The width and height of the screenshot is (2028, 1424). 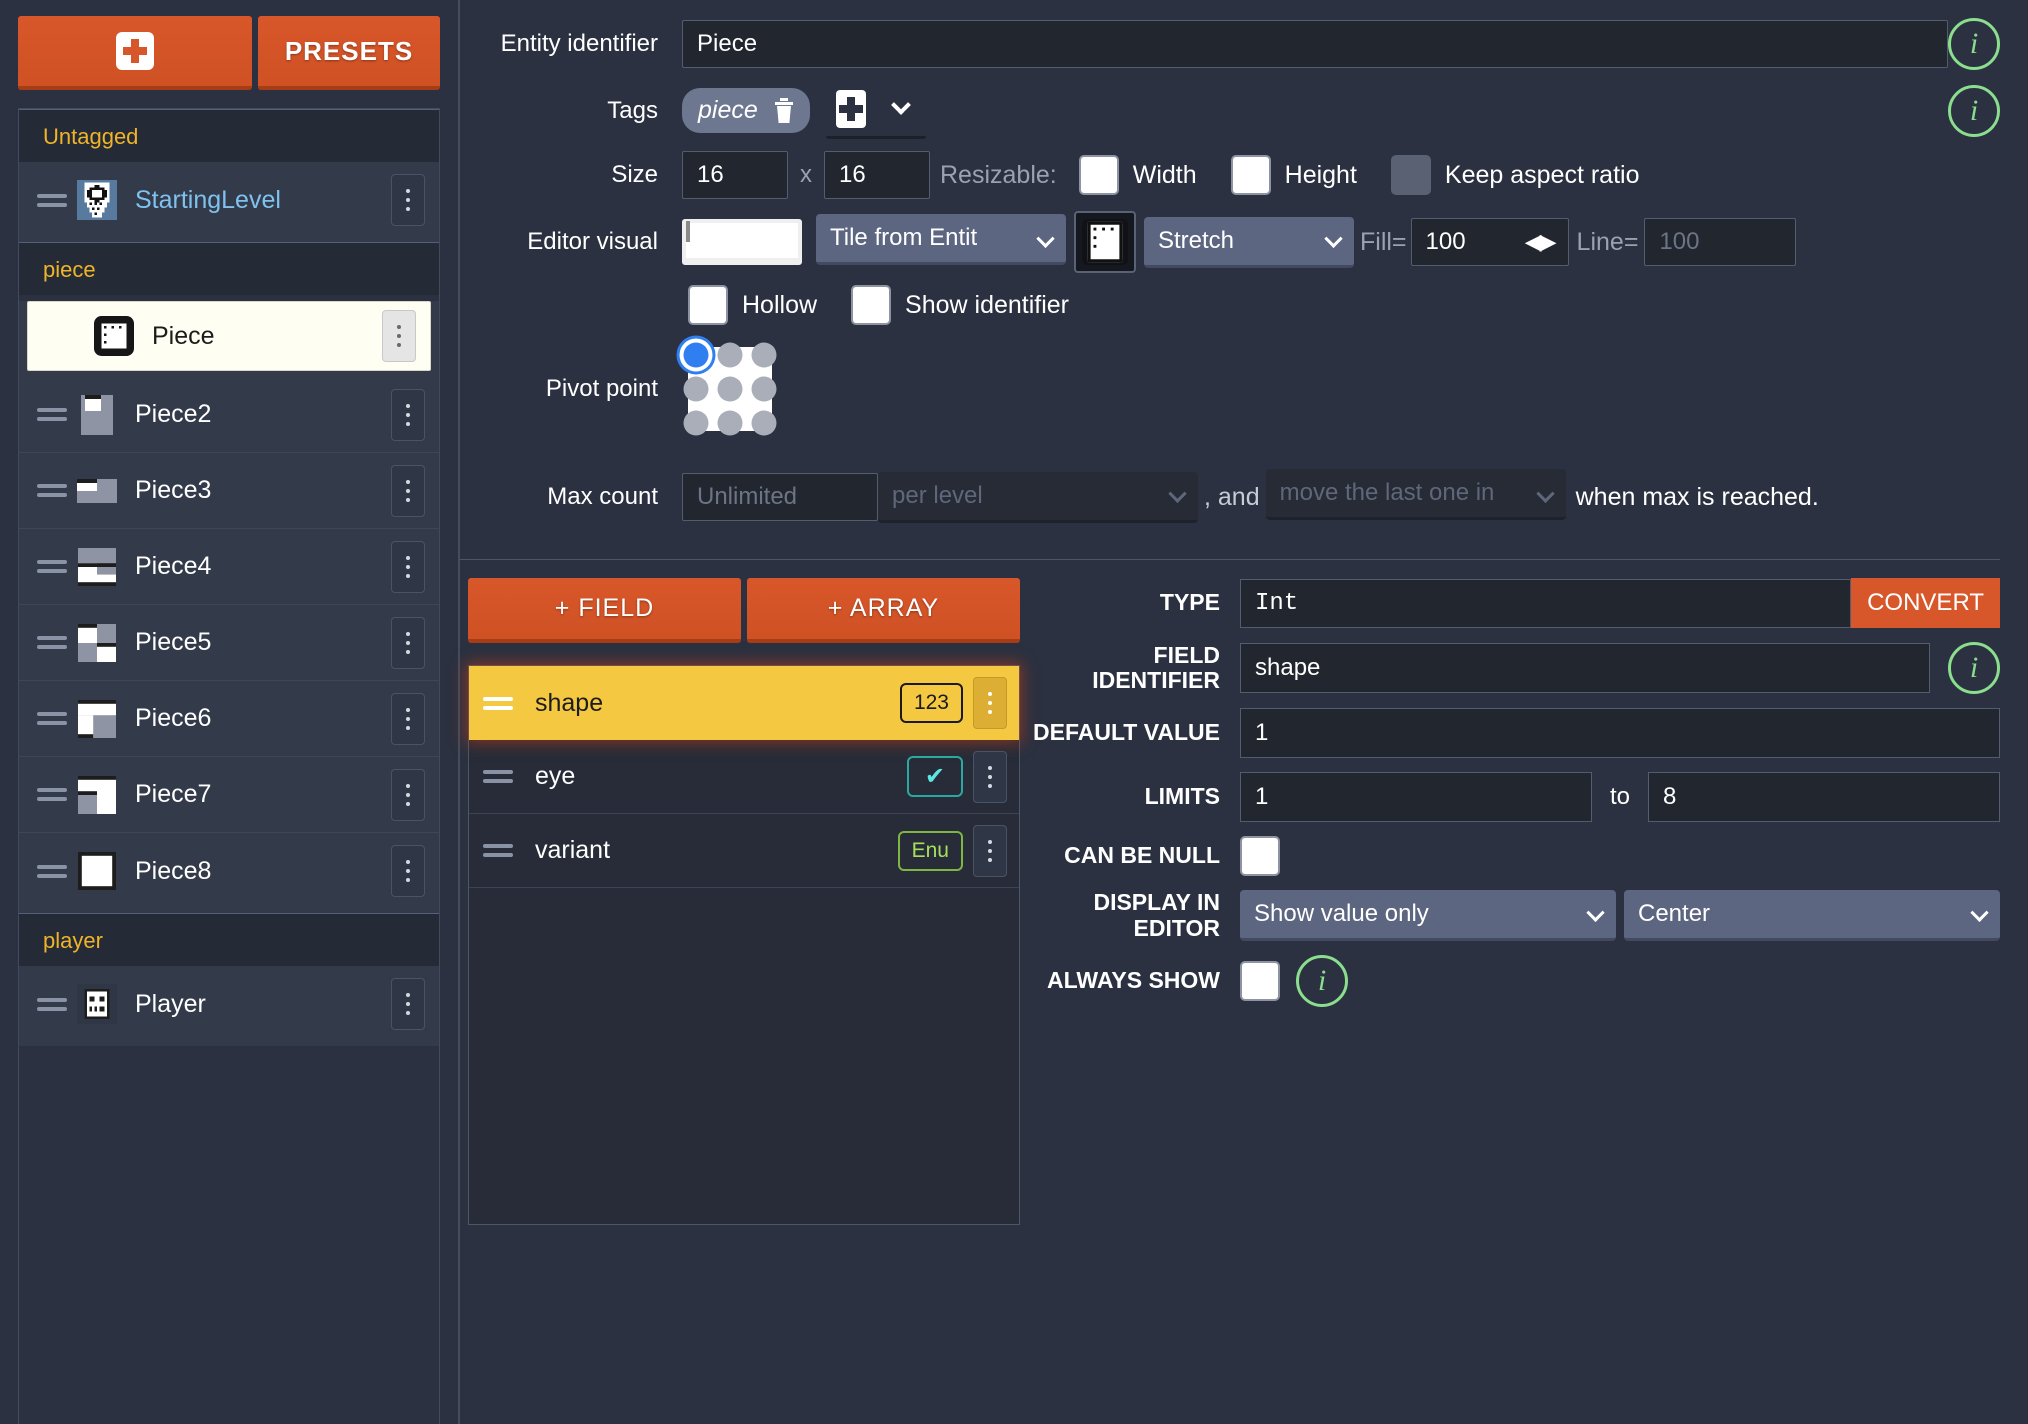 What do you see at coordinates (735, 175) in the screenshot?
I see `entity-width-input` at bounding box center [735, 175].